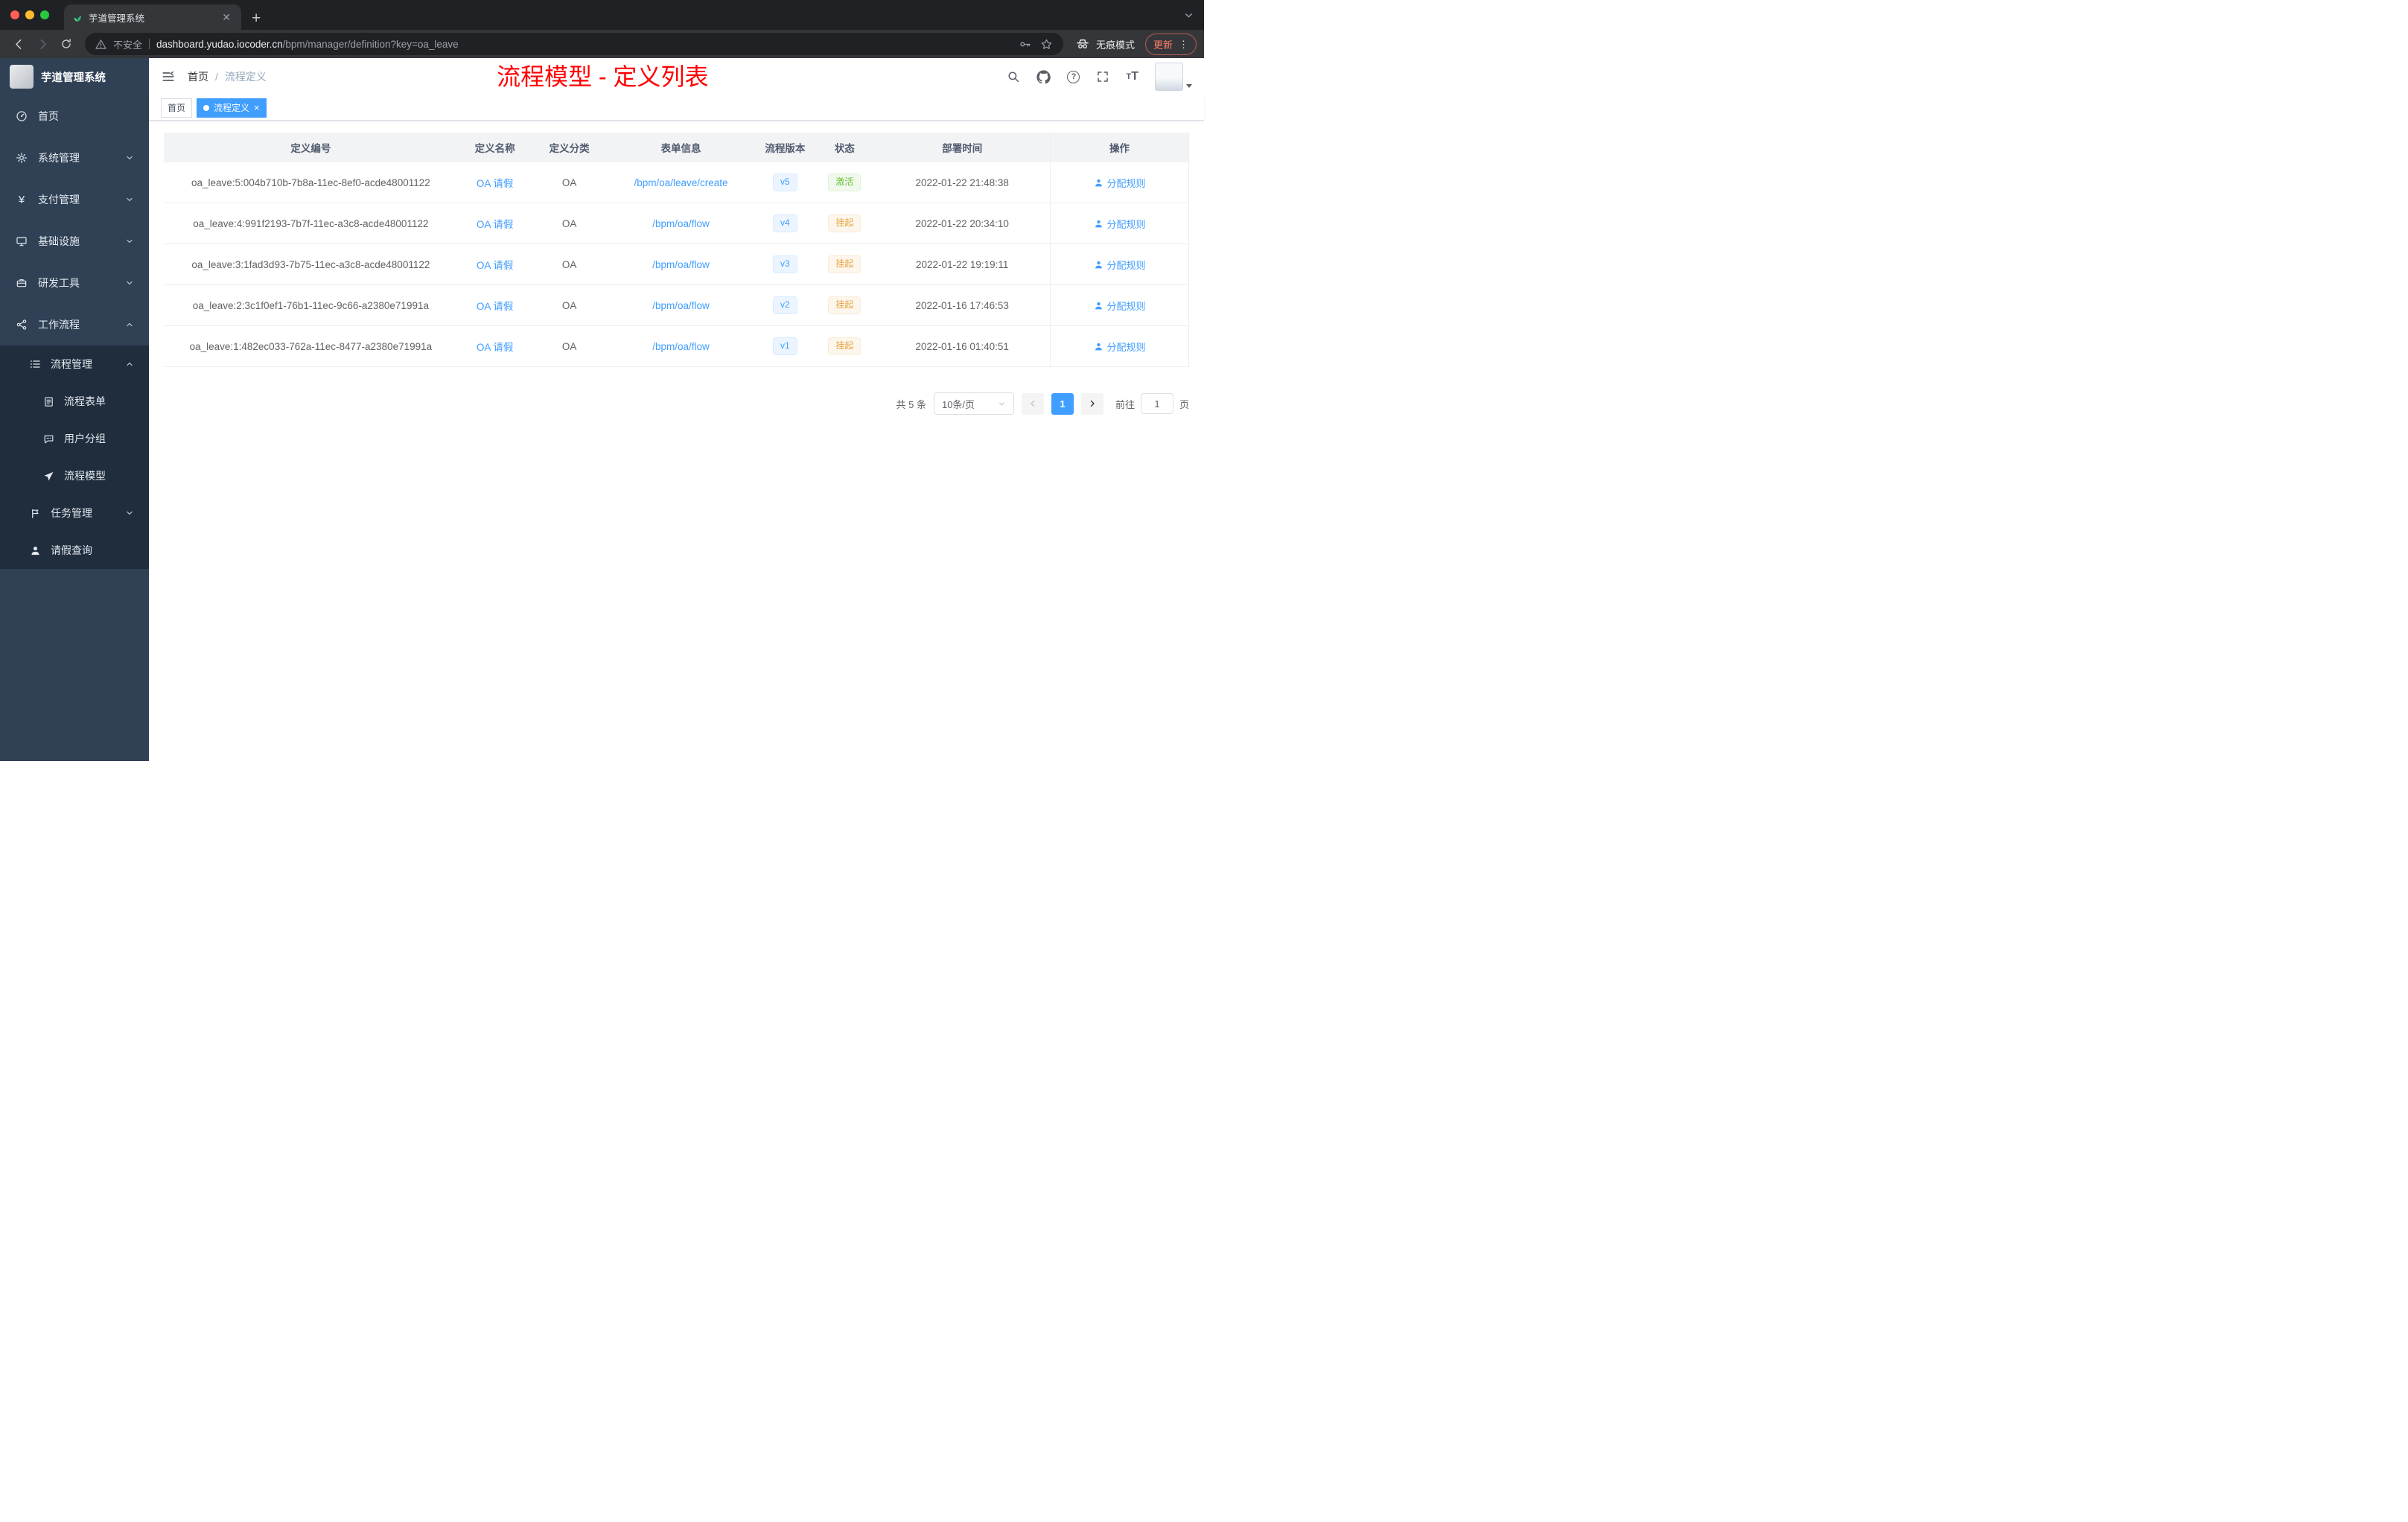 The width and height of the screenshot is (2408, 1522). Describe the element at coordinates (66, 44) in the screenshot. I see `reload-icon` at that location.